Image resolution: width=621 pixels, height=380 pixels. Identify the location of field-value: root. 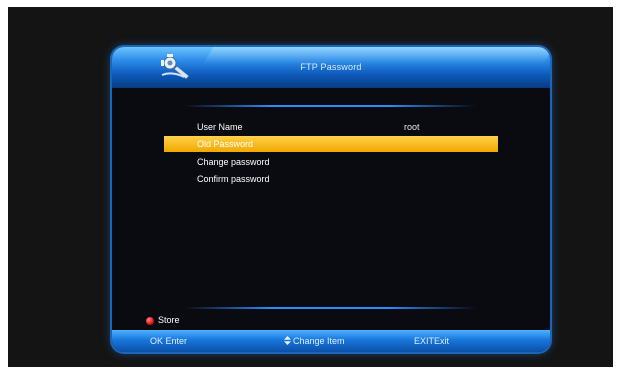
(412, 127).